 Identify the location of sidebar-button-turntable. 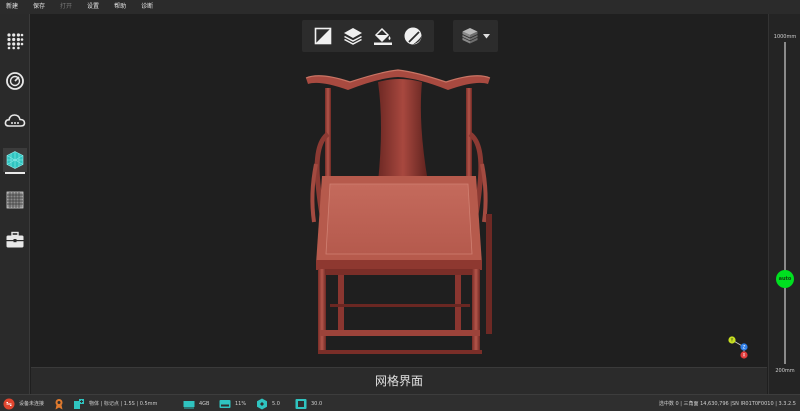
(15, 81).